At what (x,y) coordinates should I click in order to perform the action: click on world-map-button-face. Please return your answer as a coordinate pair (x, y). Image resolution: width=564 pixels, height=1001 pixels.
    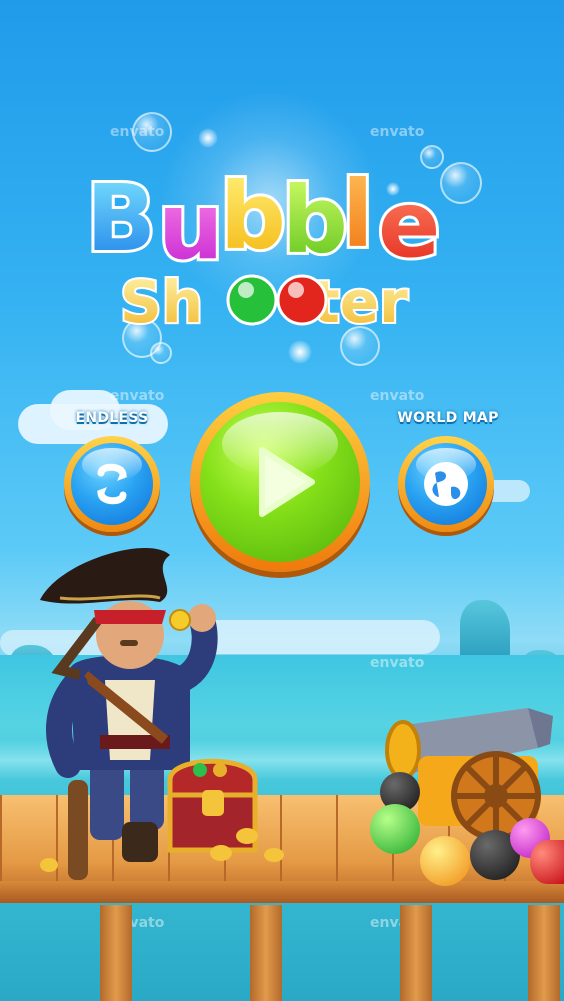
    Looking at the image, I should click on (446, 484).